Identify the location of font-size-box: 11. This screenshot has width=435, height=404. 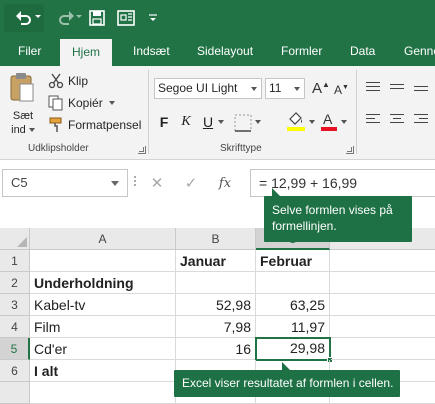
(285, 88).